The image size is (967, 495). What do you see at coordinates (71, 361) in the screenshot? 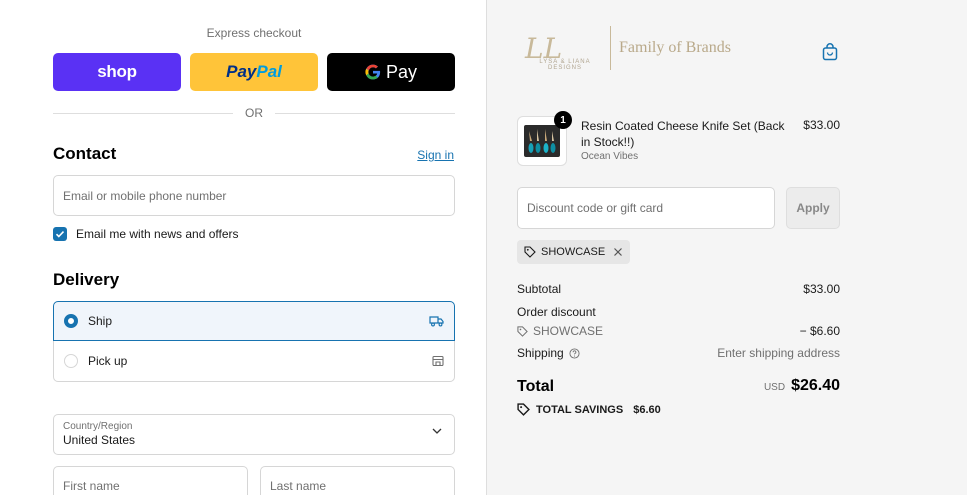
I see `pickup-radio` at bounding box center [71, 361].